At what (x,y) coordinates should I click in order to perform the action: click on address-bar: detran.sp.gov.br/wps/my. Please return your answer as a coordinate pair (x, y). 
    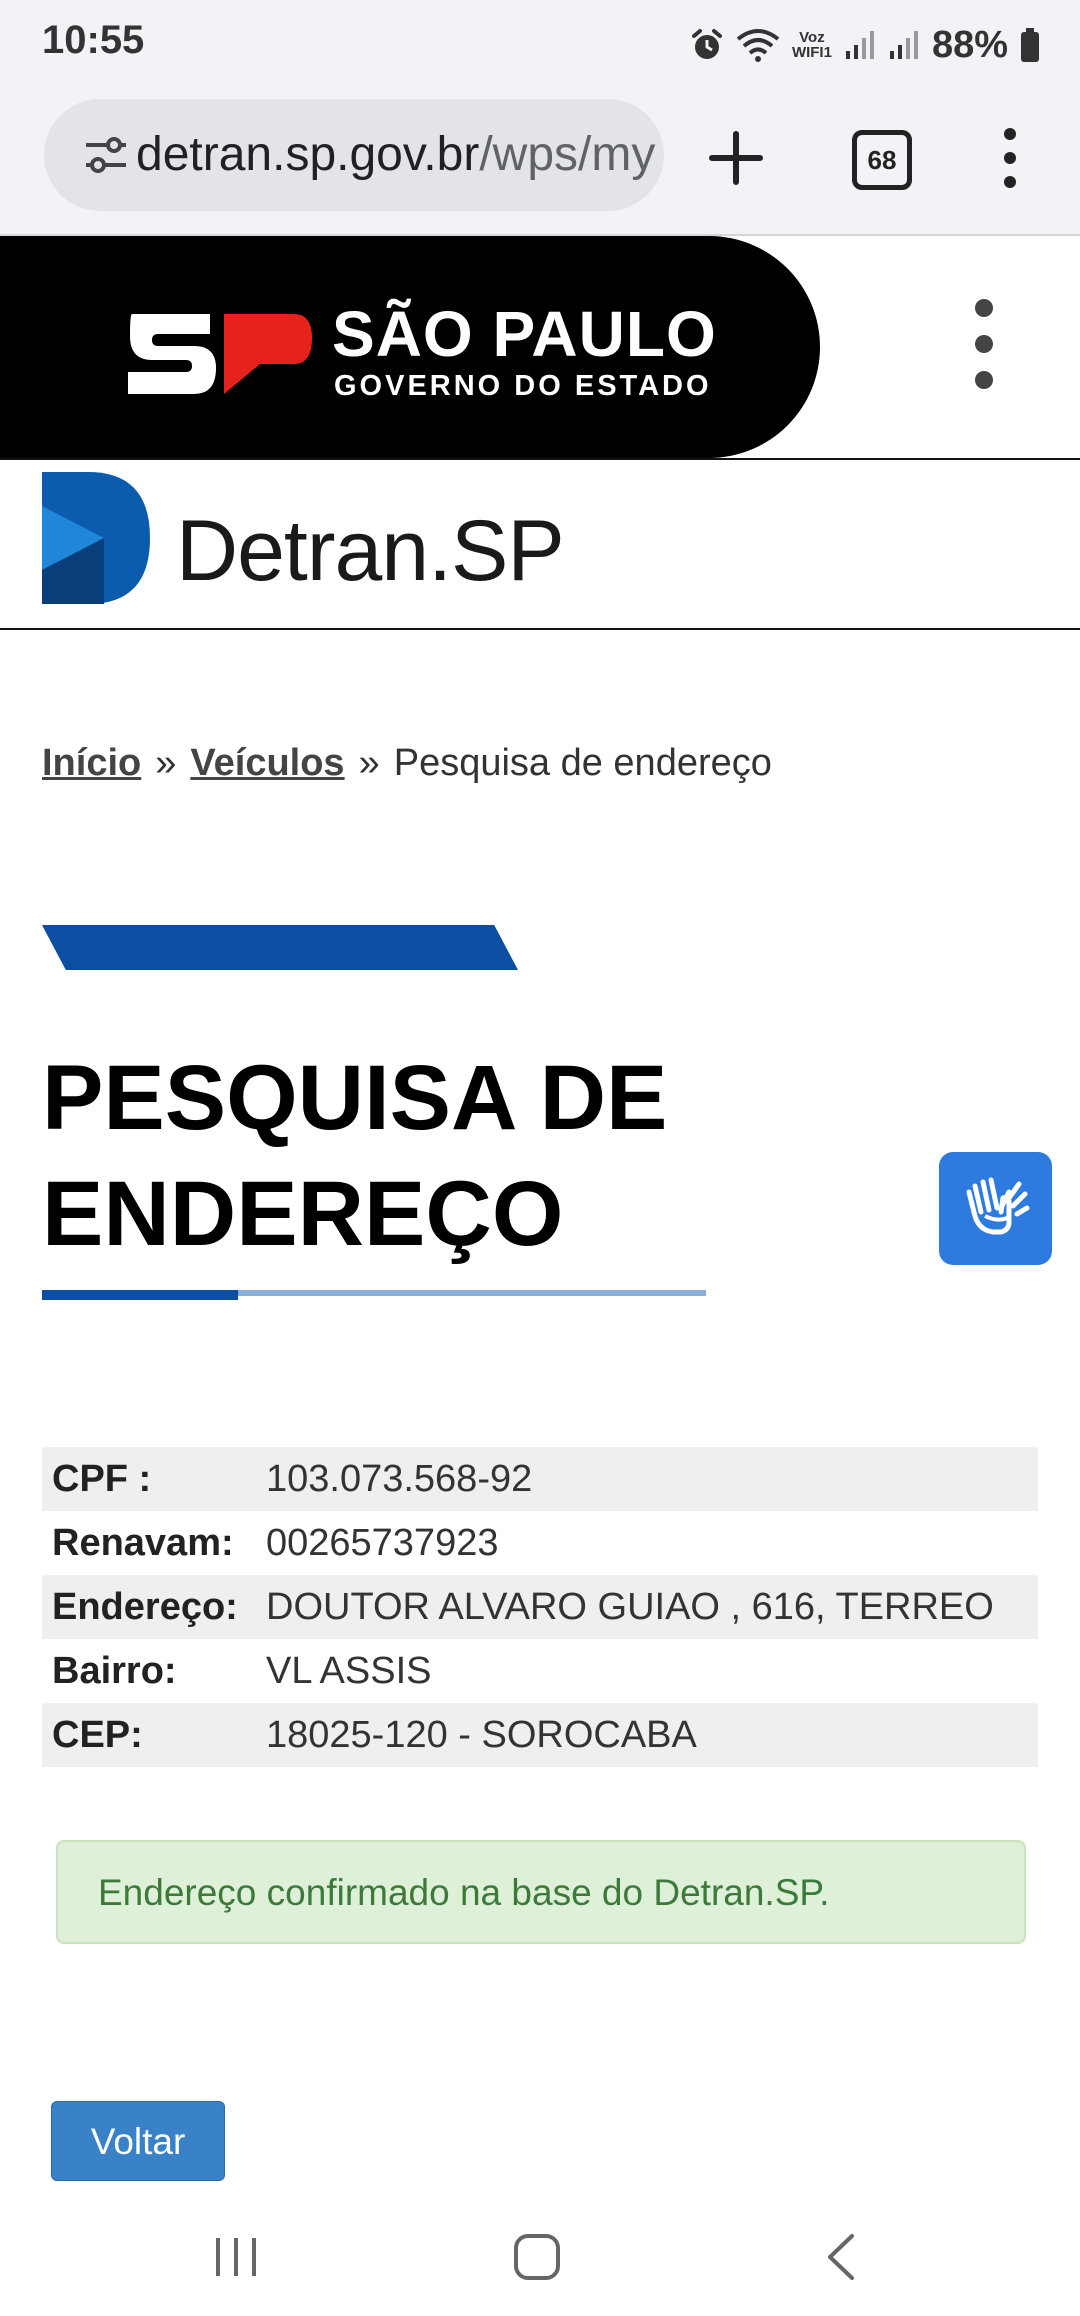
    Looking at the image, I should click on (354, 155).